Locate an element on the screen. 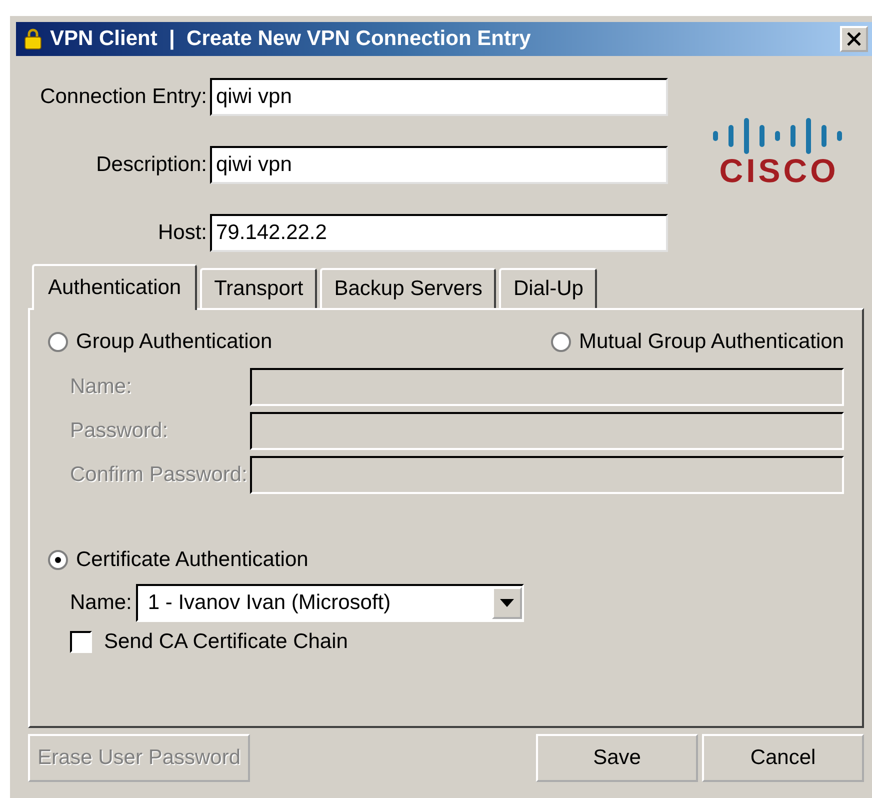 Image resolution: width=872 pixels, height=798 pixels. radio-option: Group Authentication is located at coordinates (160, 342).